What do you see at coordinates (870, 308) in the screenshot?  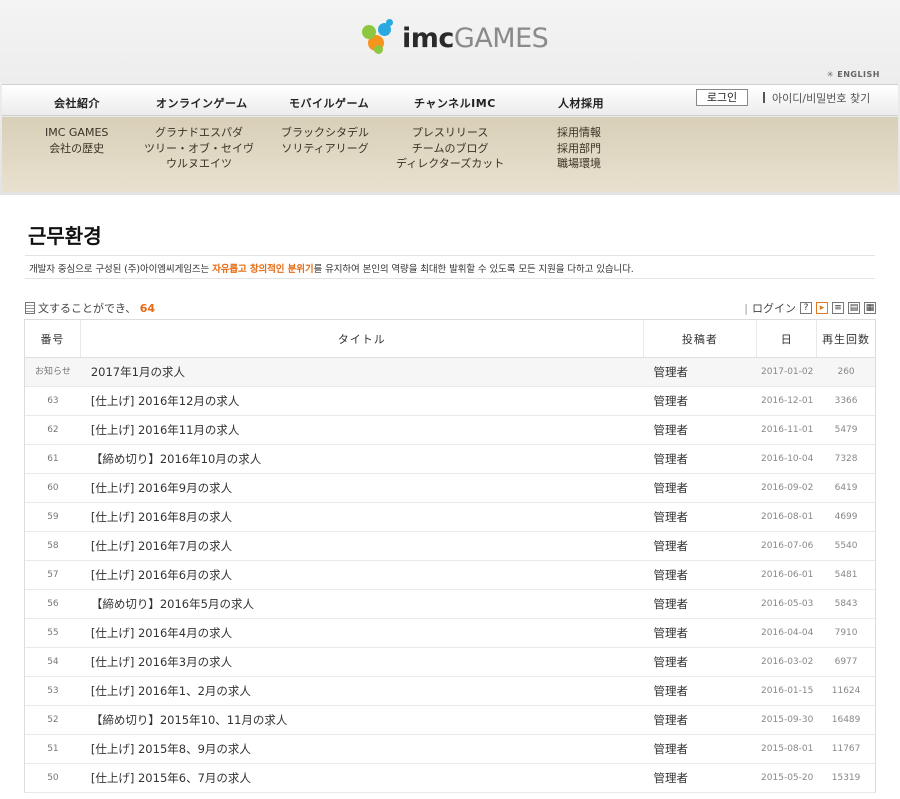 I see `gallery-view-icon: ▦` at bounding box center [870, 308].